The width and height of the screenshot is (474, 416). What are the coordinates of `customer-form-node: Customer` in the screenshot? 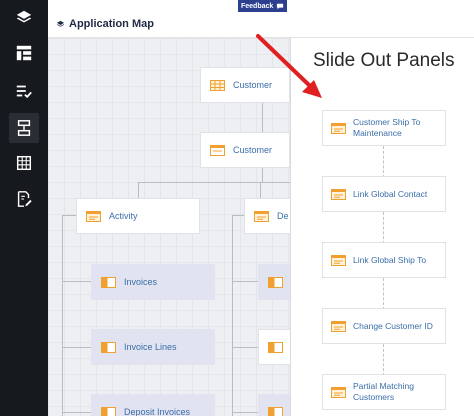 It's located at (245, 150).